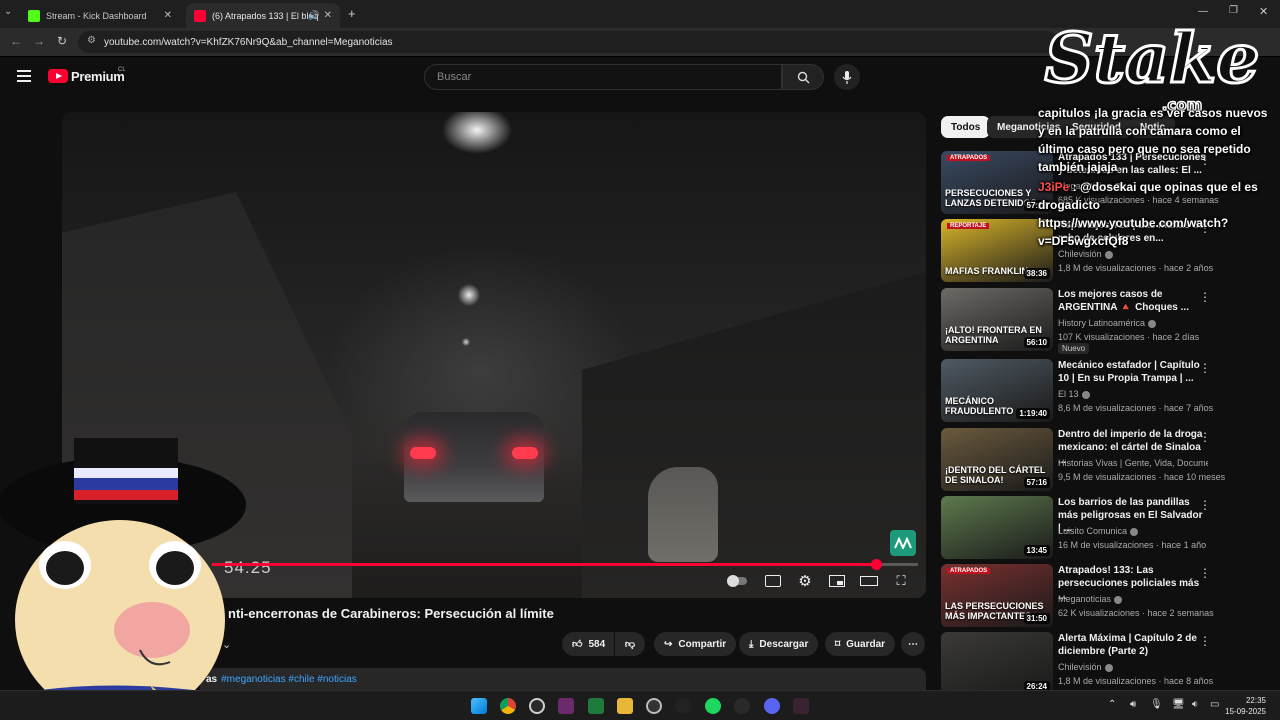 This screenshot has width=1280, height=720. What do you see at coordinates (1136, 408) in the screenshot?
I see `video-meta: 8,6 M de visualizaciones · hace 7 años` at bounding box center [1136, 408].